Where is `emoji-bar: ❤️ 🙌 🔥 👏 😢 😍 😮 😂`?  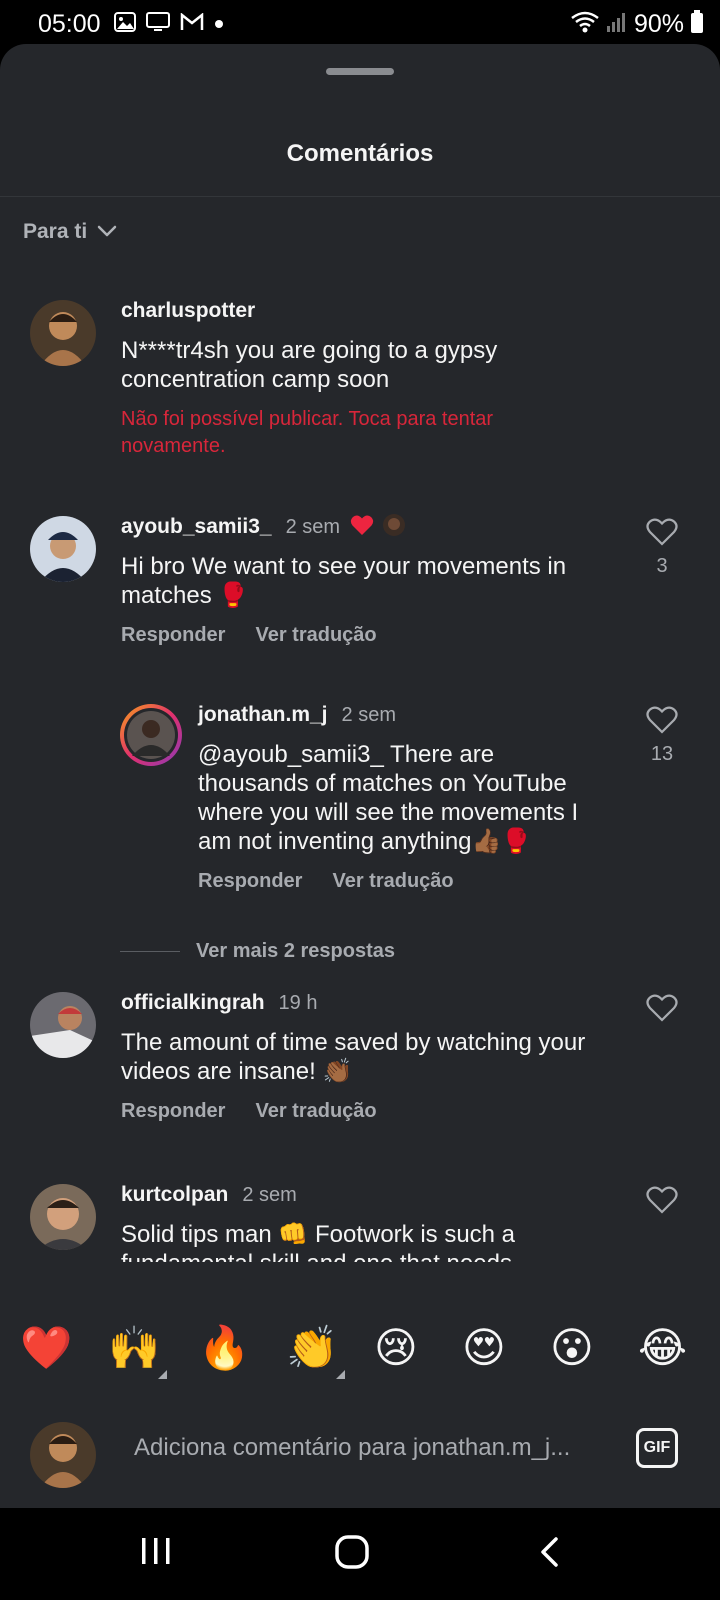
emoji-bar: ❤️ 🙌 🔥 👏 😢 😍 😮 😂 is located at coordinates (360, 1354).